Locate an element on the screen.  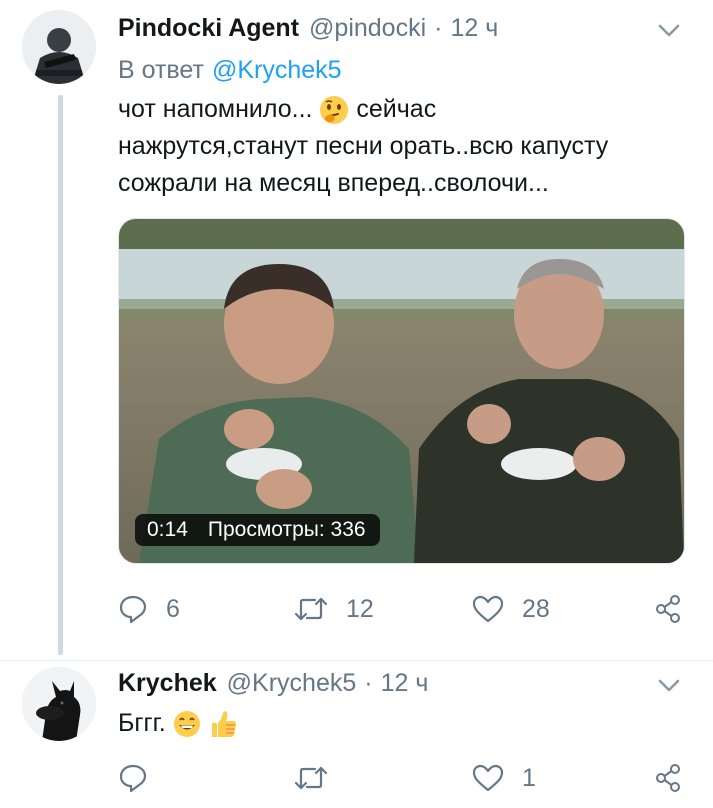
thumbs-up-icon is located at coordinates (223, 724).